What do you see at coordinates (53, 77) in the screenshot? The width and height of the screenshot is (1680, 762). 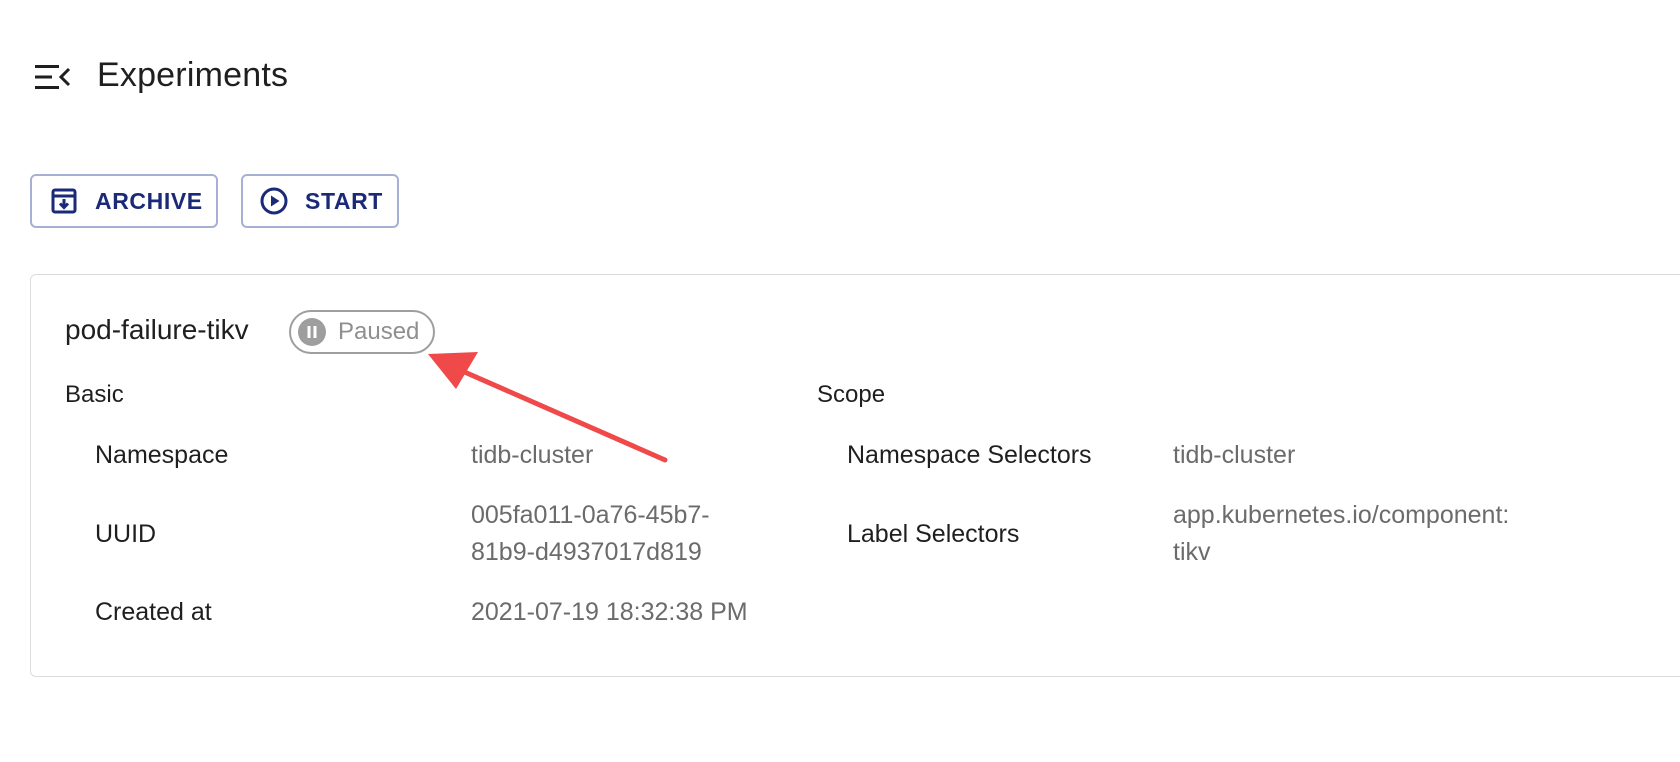 I see `menu-collapse-icon` at bounding box center [53, 77].